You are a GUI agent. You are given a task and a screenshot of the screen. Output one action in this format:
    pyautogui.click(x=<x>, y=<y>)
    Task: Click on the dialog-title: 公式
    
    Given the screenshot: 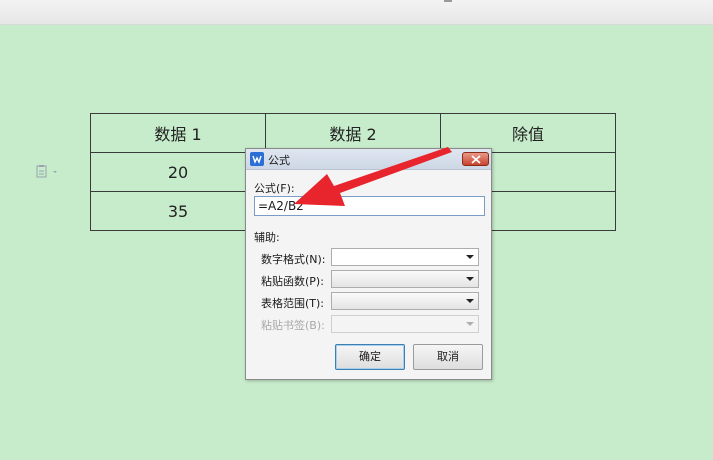 What is the action you would take?
    pyautogui.click(x=279, y=160)
    